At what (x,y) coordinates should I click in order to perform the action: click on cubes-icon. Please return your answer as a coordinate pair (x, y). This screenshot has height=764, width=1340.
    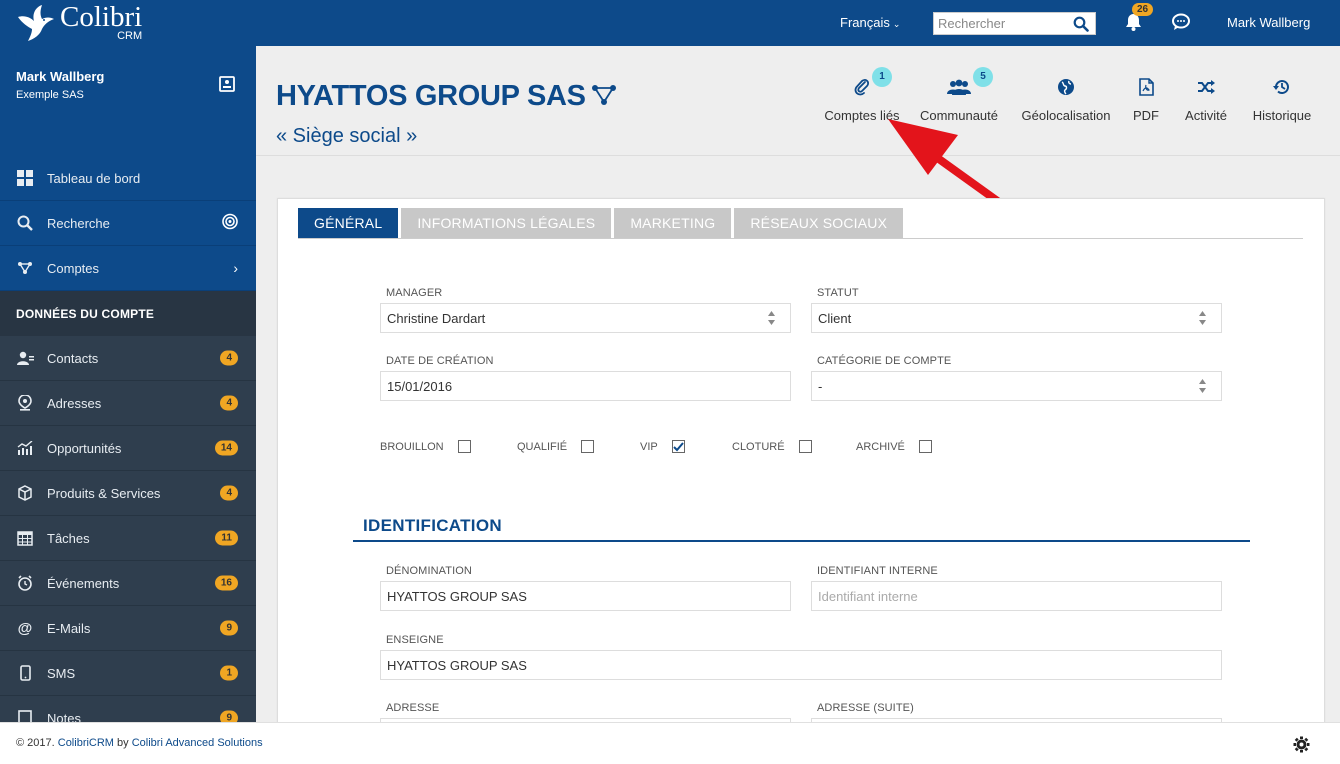
    Looking at the image, I should click on (25, 493).